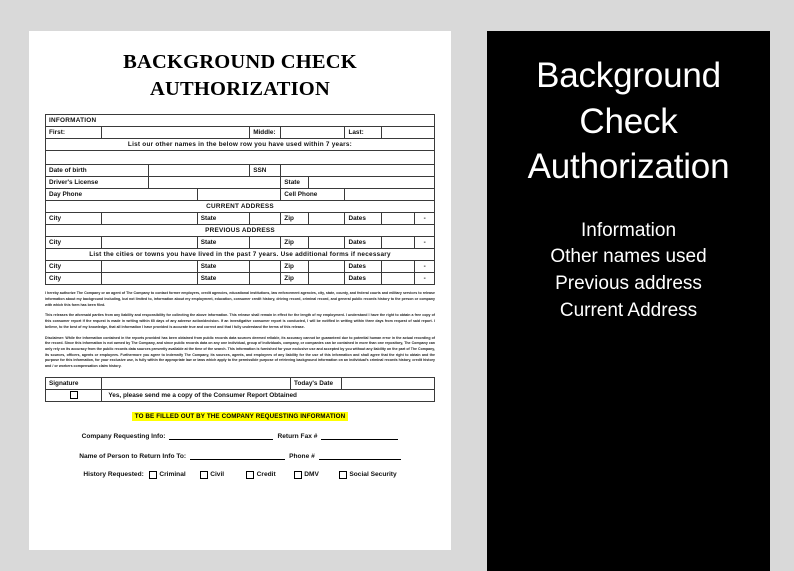  Describe the element at coordinates (297, 436) in the screenshot. I see `label-return-fax: Return Fax #` at that location.